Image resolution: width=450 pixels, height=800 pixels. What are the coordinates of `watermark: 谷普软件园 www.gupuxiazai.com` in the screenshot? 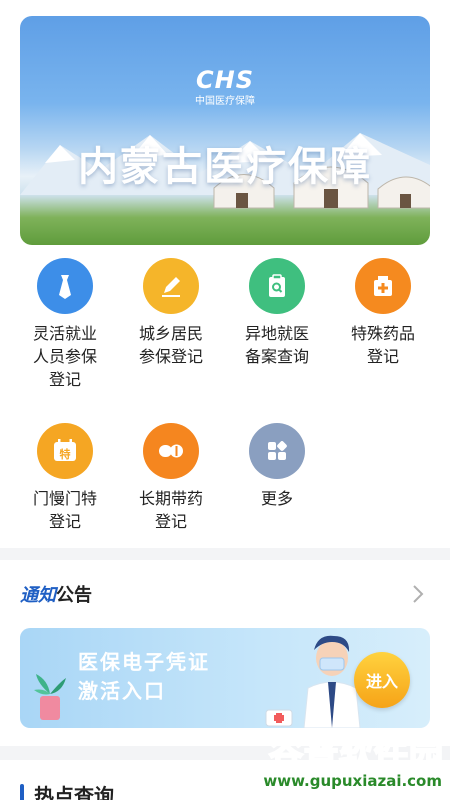 It's located at (348, 759).